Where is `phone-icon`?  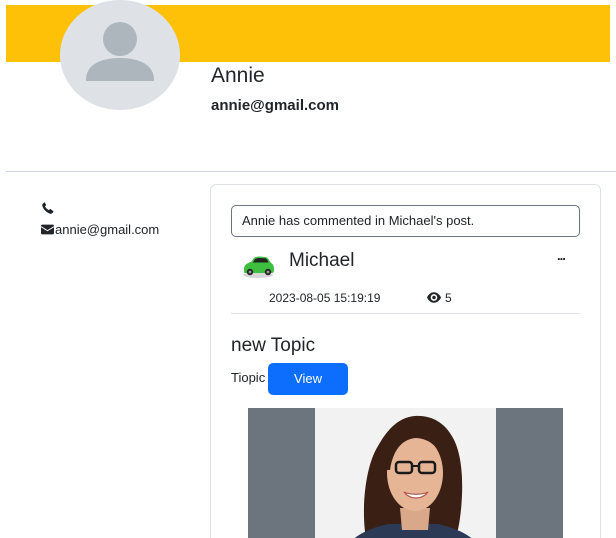
phone-icon is located at coordinates (48, 208).